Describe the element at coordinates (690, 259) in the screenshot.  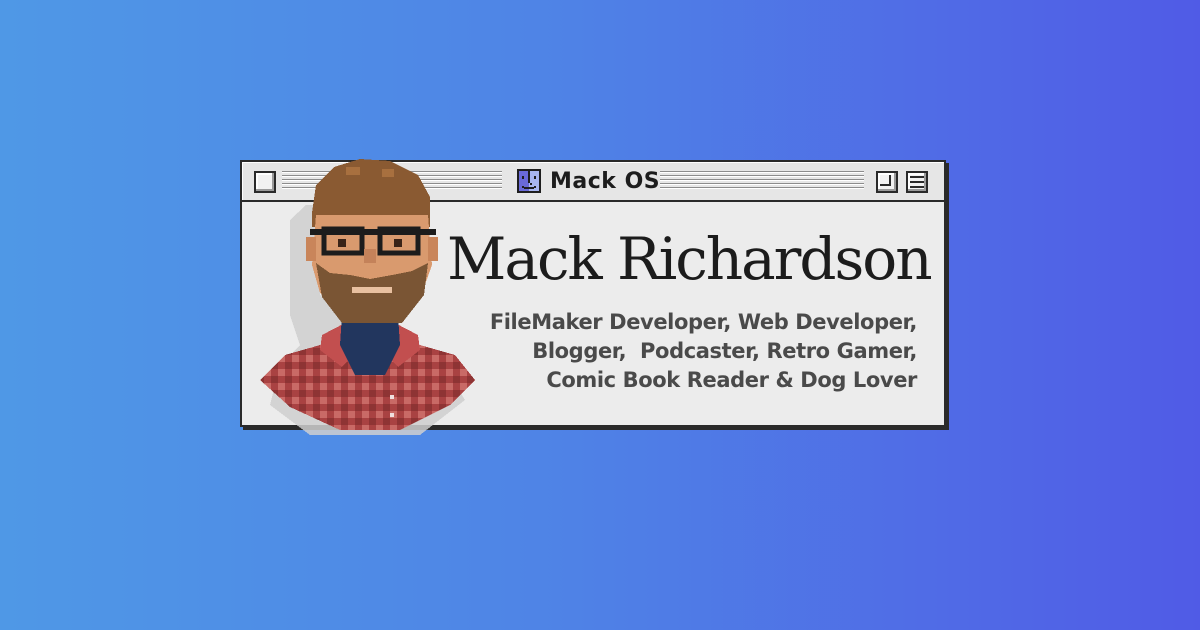
I see `profile-name: Mack Richardson` at that location.